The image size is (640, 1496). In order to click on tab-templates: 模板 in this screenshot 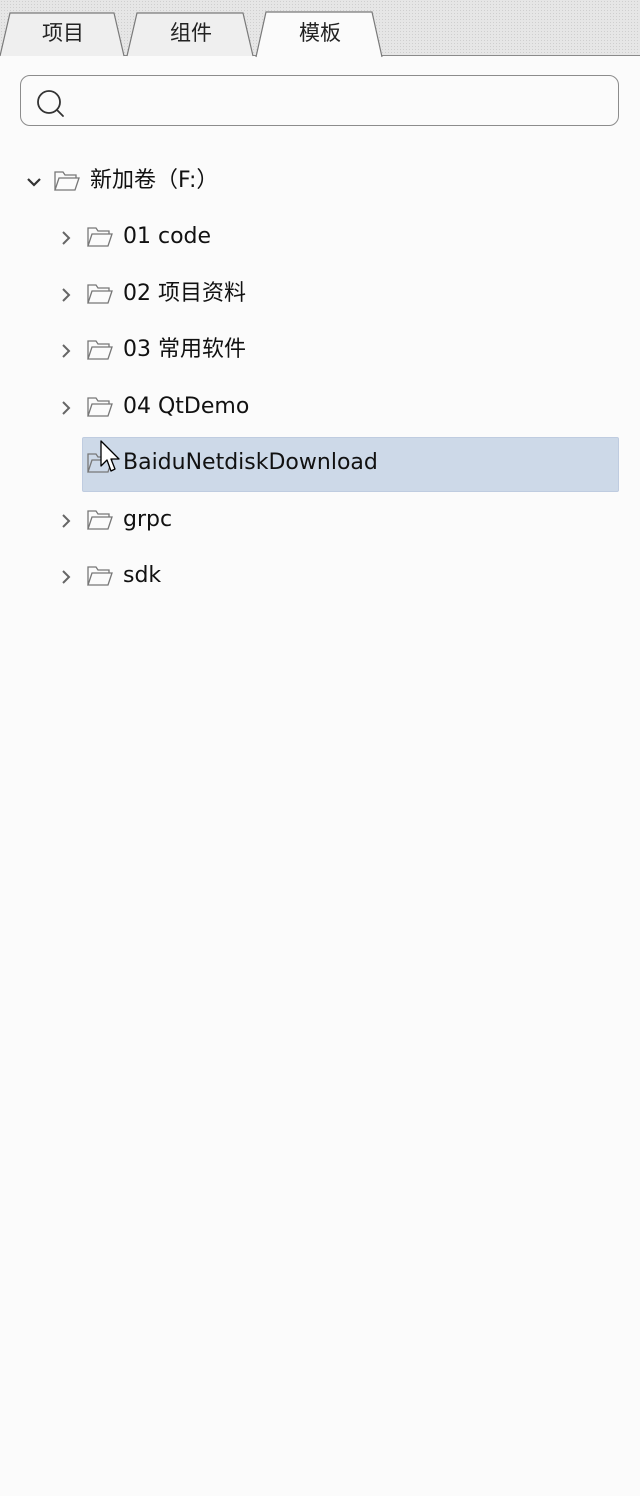, I will do `click(319, 34)`.